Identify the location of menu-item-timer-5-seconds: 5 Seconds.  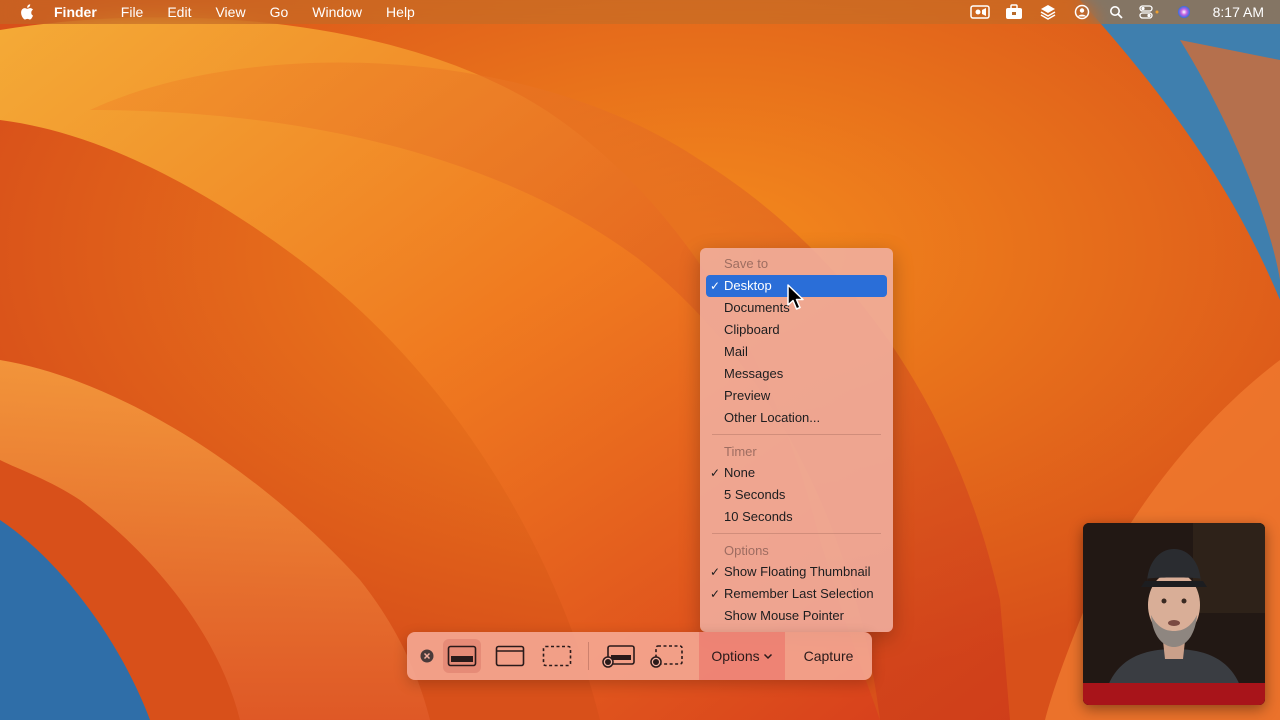
(796, 495).